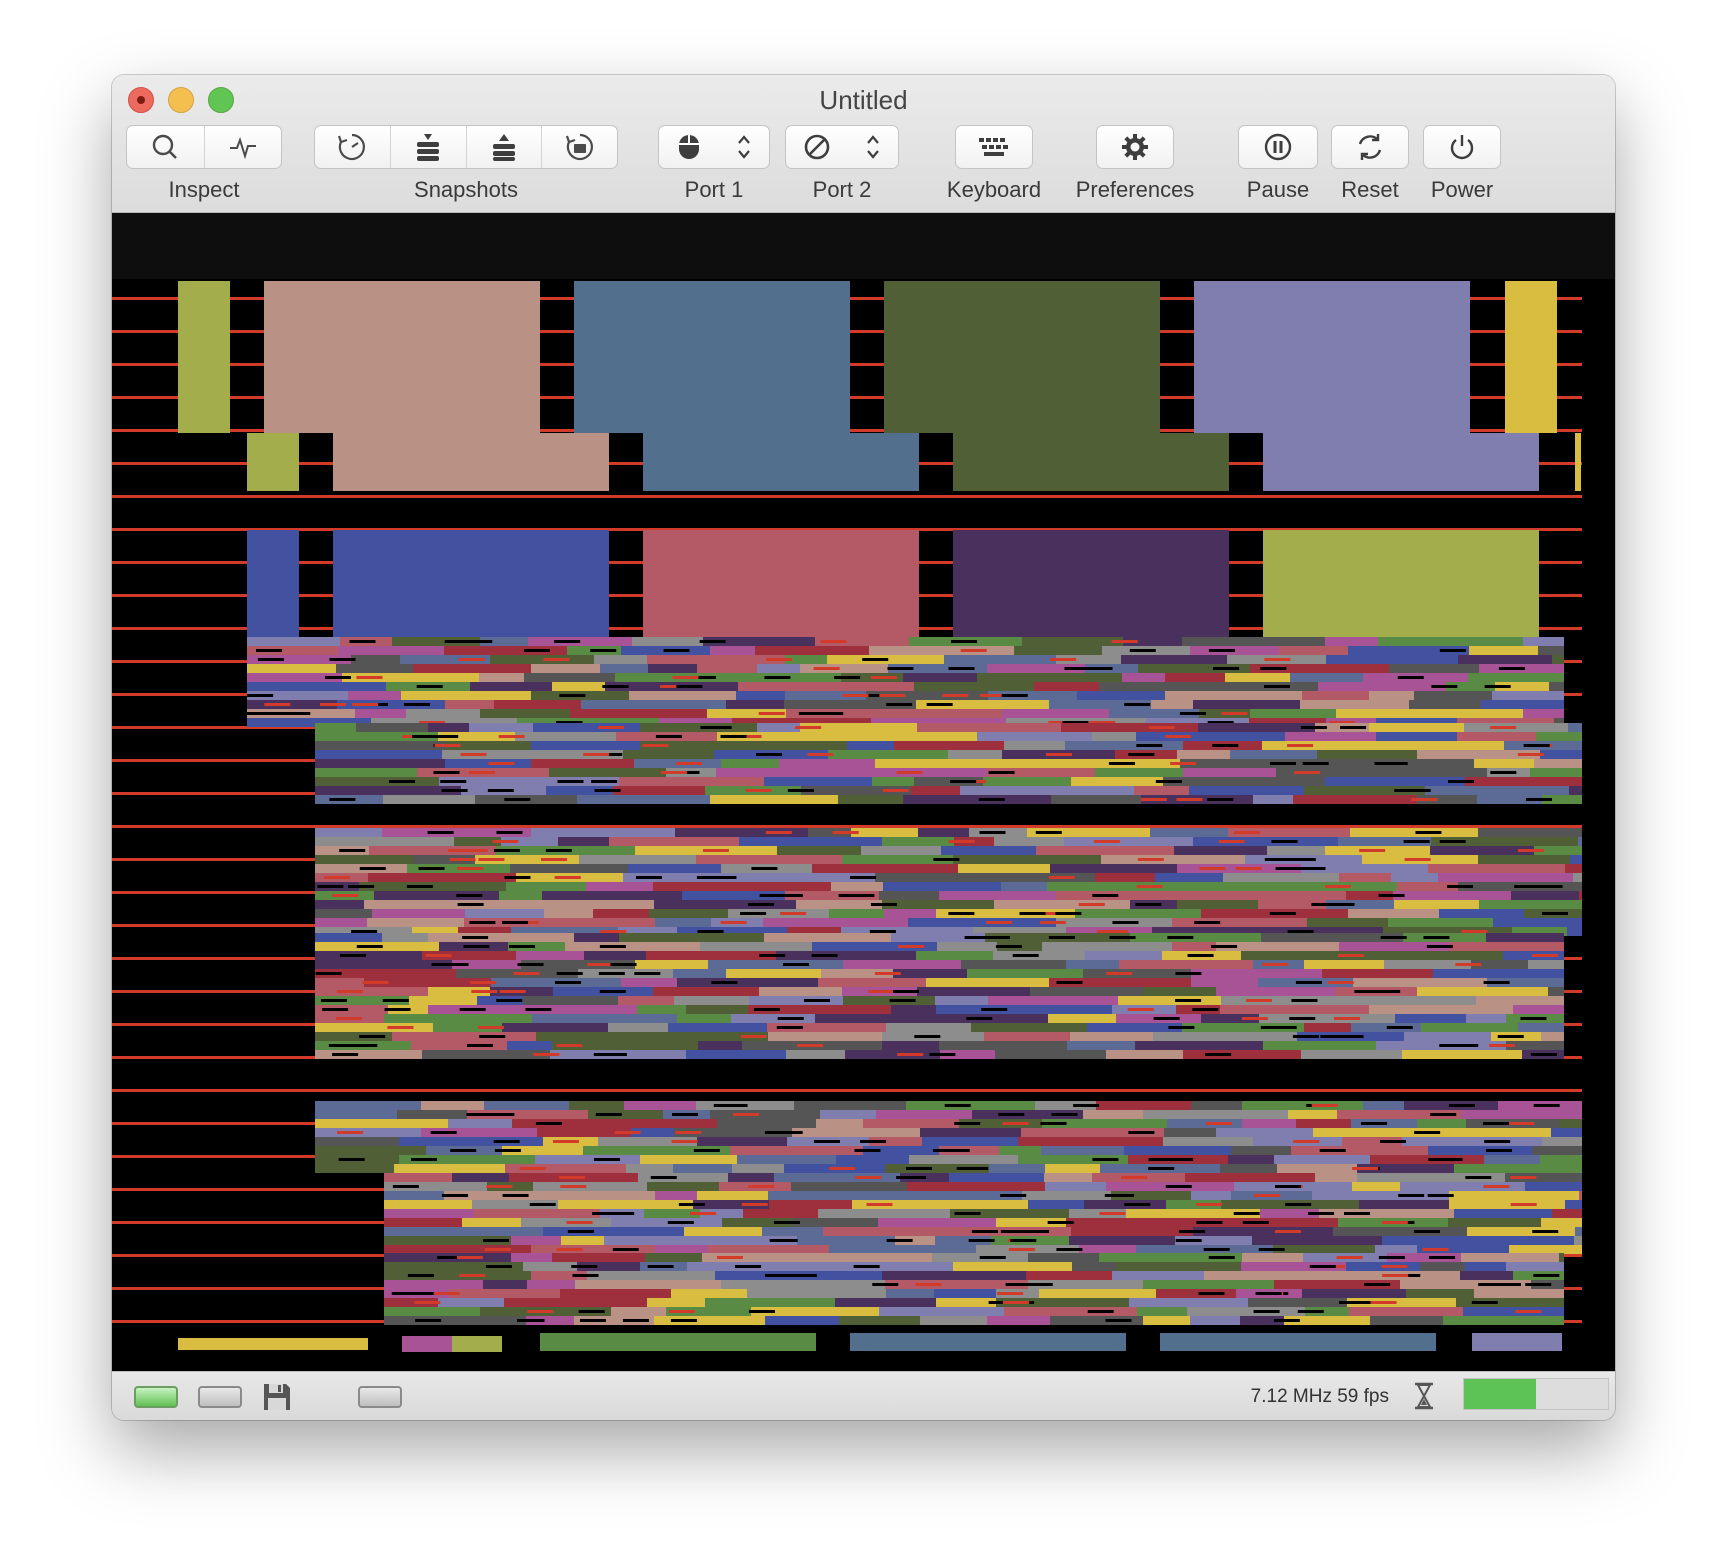 The image size is (1724, 1566). What do you see at coordinates (714, 147) in the screenshot?
I see `port1-popup` at bounding box center [714, 147].